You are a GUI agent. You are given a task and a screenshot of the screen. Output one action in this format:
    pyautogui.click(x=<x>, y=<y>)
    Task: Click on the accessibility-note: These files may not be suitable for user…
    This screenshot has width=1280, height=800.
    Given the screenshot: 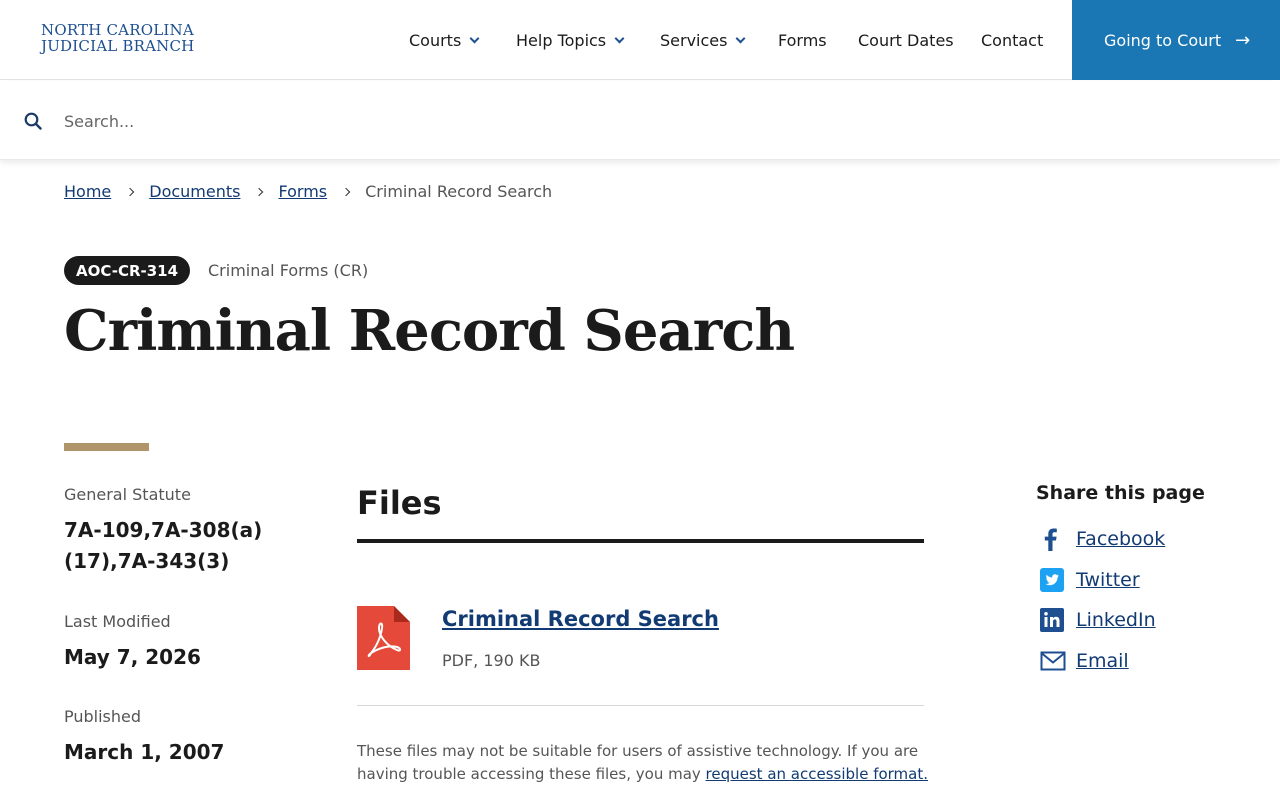 What is the action you would take?
    pyautogui.click(x=647, y=763)
    